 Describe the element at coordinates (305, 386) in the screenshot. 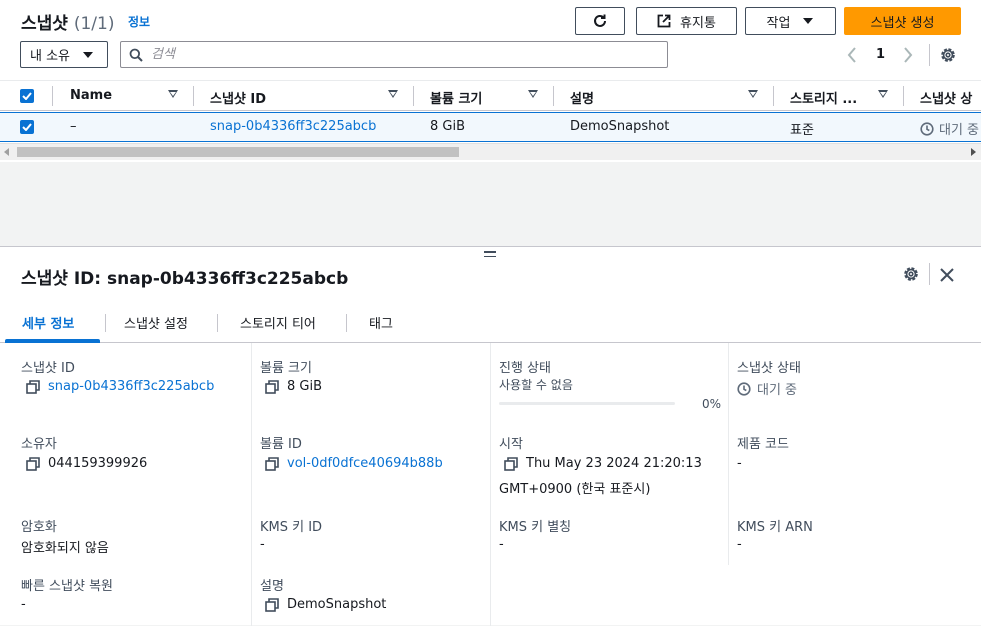

I see `volume-size-text: 8 GiB` at that location.